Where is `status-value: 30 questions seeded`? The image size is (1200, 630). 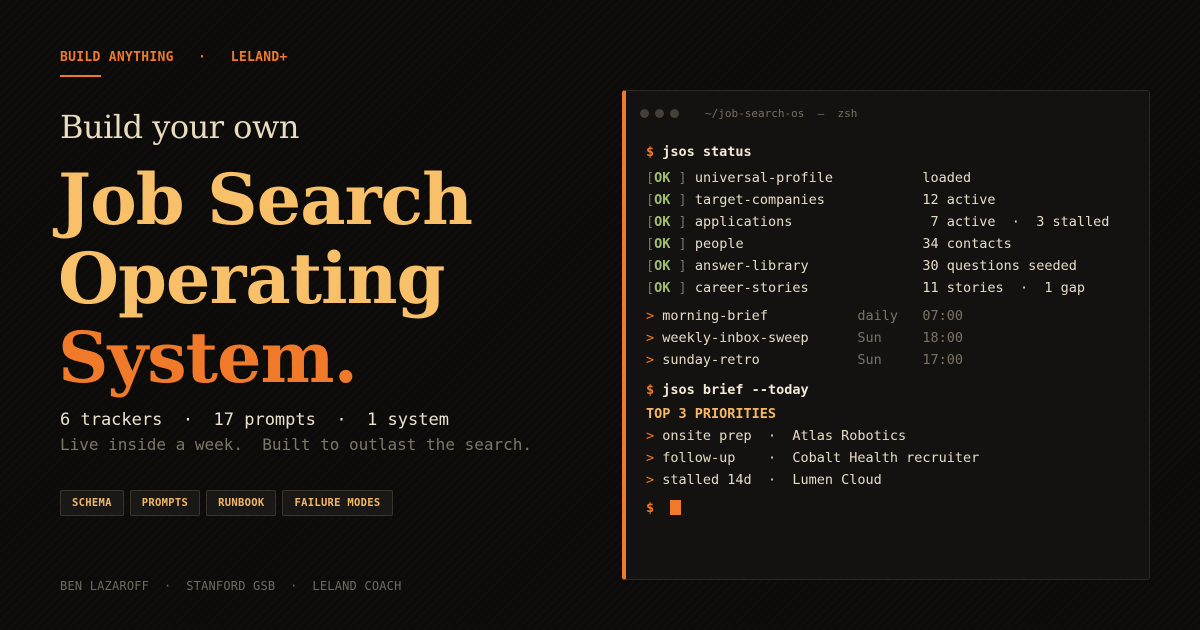 status-value: 30 questions seeded is located at coordinates (999, 266).